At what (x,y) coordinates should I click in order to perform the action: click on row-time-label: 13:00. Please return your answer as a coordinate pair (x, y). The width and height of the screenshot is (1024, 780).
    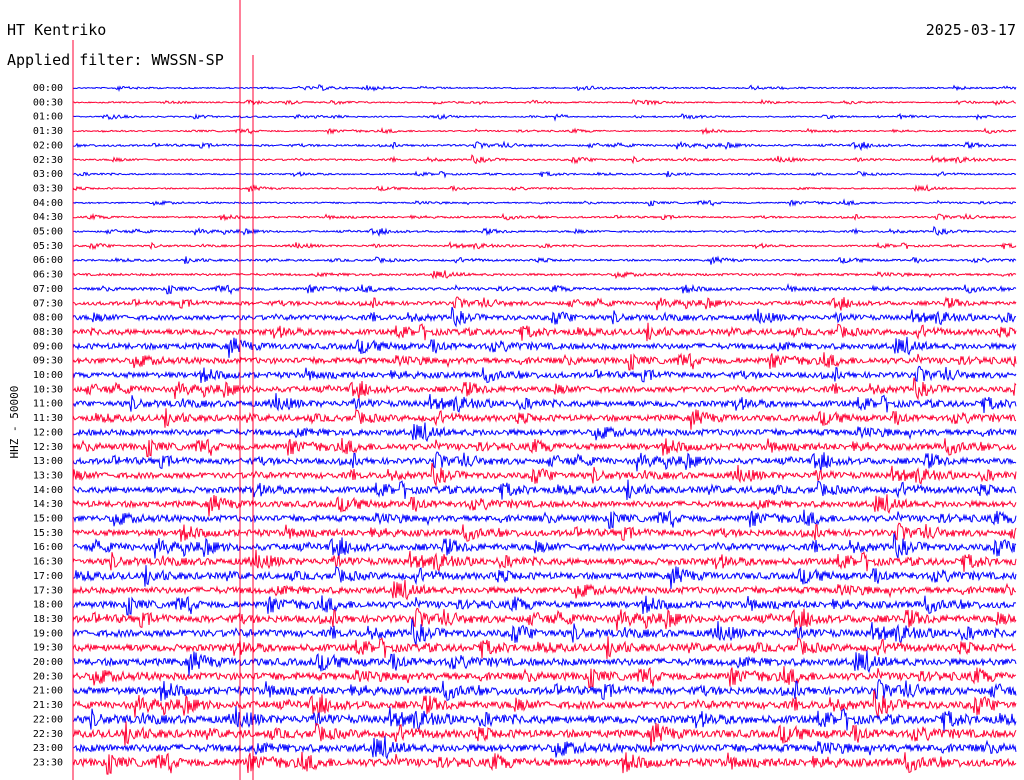
    Looking at the image, I should click on (48, 461).